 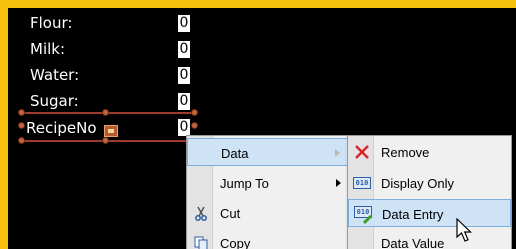 What do you see at coordinates (244, 183) in the screenshot?
I see `menu-item-label: Jump To` at bounding box center [244, 183].